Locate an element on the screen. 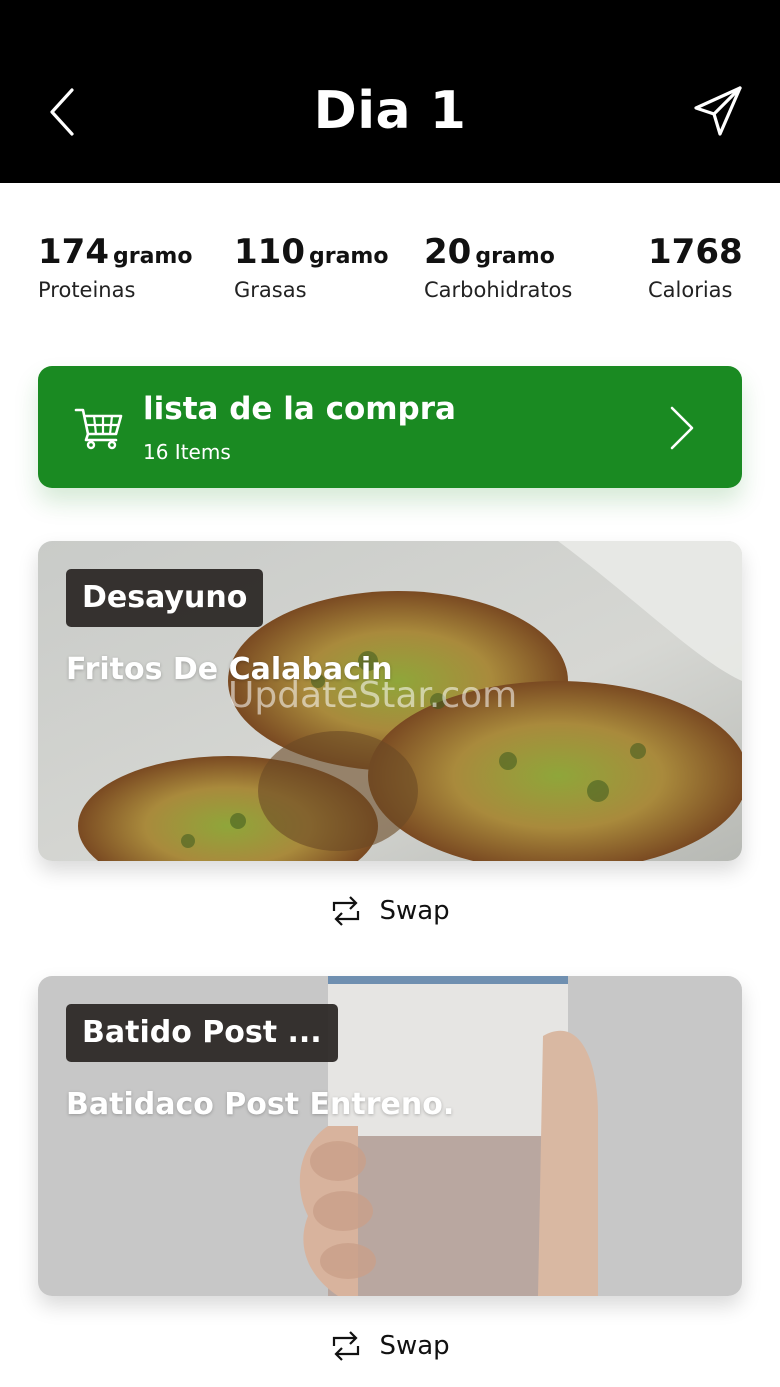 The height and width of the screenshot is (1387, 780). macro-protein: 174 gramo Proteinas is located at coordinates (115, 265).